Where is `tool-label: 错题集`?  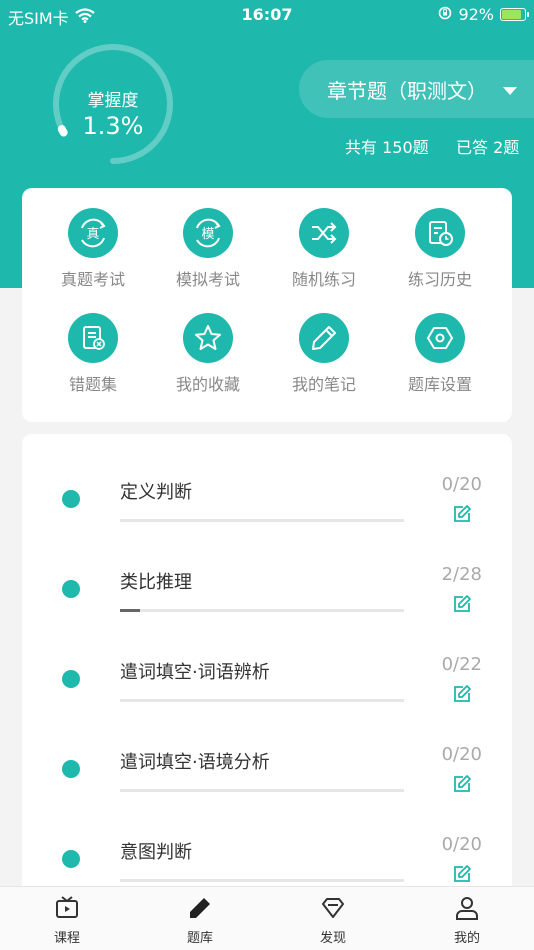 tool-label: 错题集 is located at coordinates (92, 384).